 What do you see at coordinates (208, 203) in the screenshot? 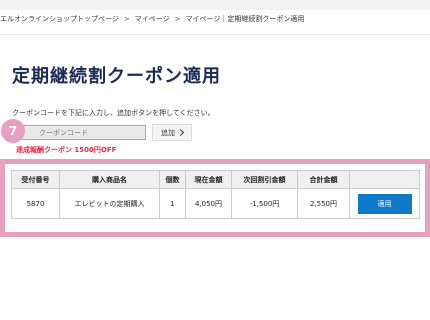
I see `cell-current-amount: 4,050円` at bounding box center [208, 203].